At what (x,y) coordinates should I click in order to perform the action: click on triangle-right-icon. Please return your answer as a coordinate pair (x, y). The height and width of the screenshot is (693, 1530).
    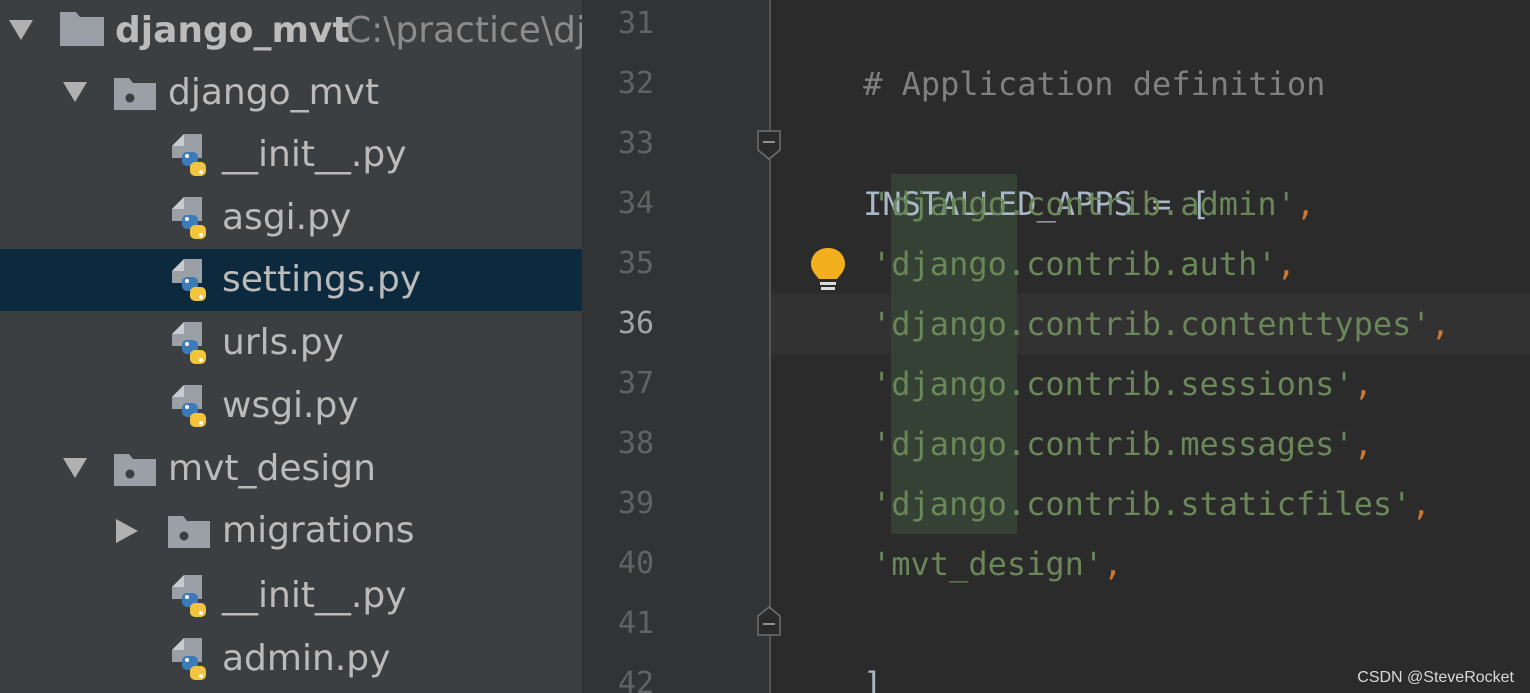
    Looking at the image, I should click on (127, 531).